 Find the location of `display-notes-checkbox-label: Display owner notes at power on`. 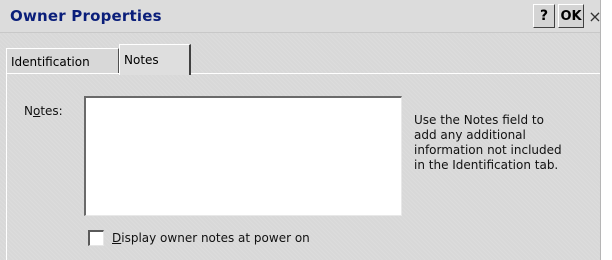

display-notes-checkbox-label: Display owner notes at power on is located at coordinates (211, 238).